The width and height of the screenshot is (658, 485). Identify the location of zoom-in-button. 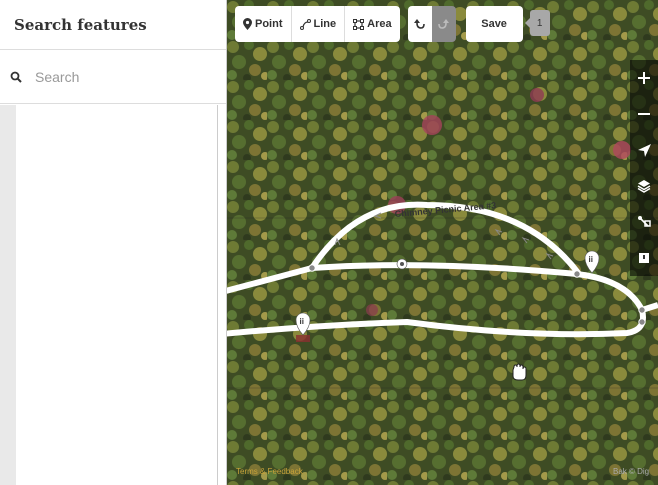
(644, 78).